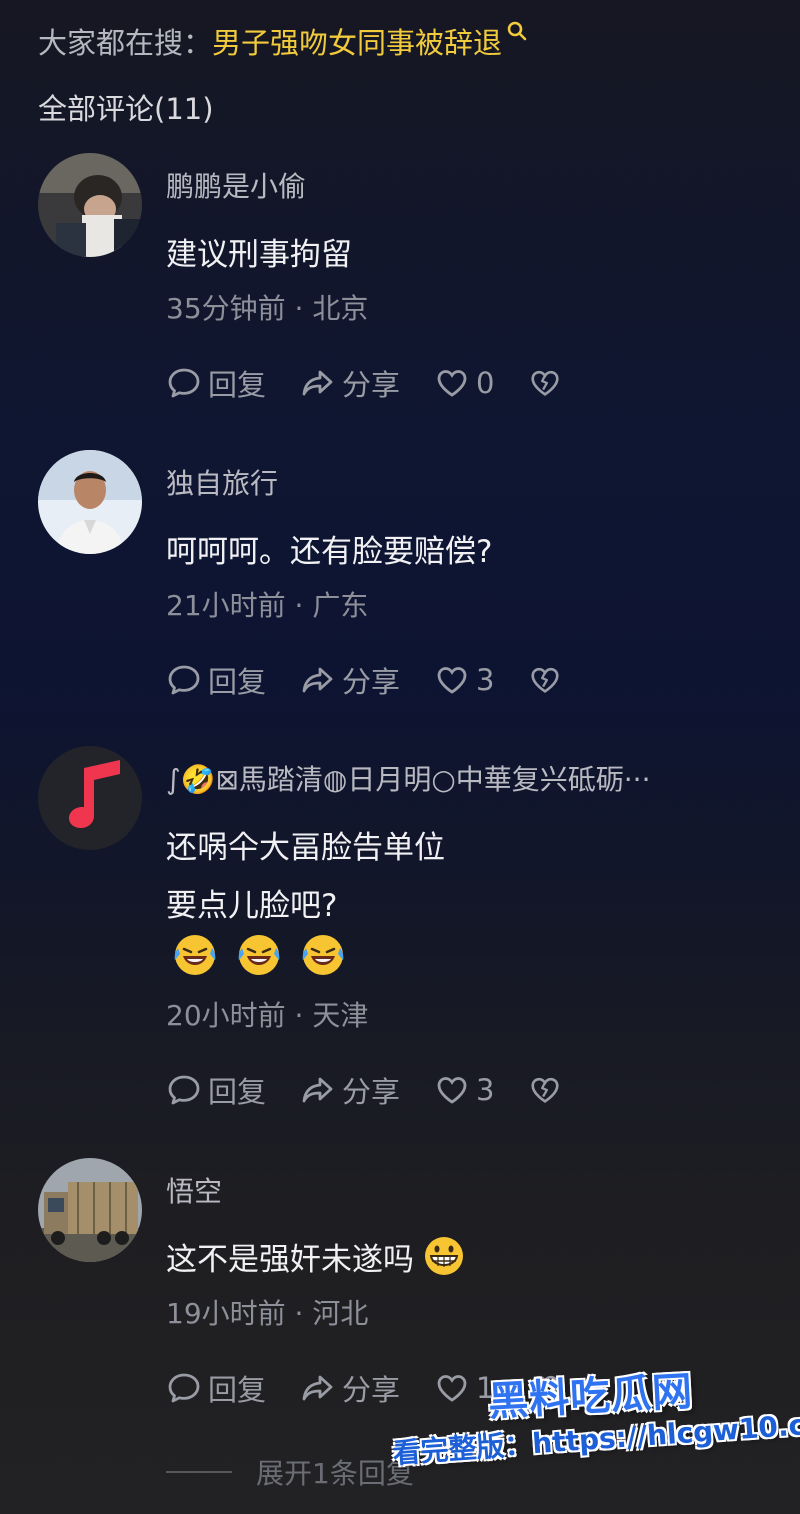 The width and height of the screenshot is (800, 1514). I want to click on emoji-row, so click(259, 955).